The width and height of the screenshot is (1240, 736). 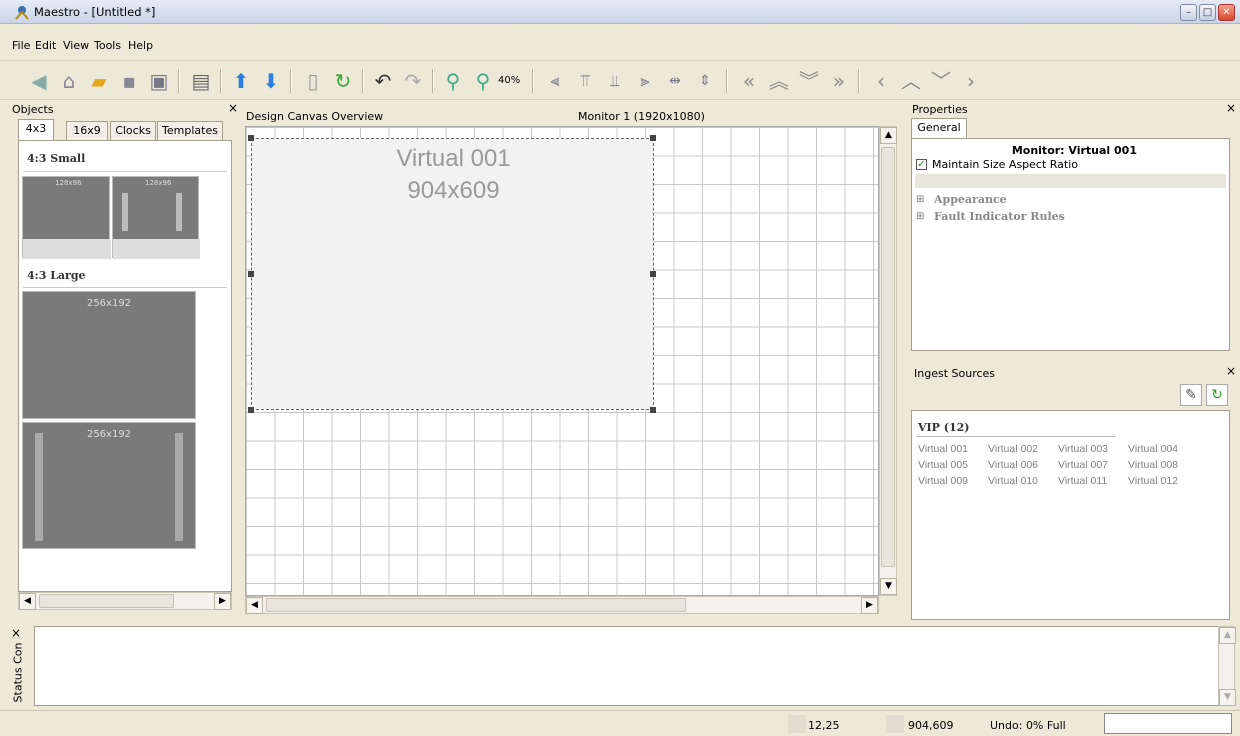 What do you see at coordinates (645, 81) in the screenshot?
I see `align-right-icon: ⫸` at bounding box center [645, 81].